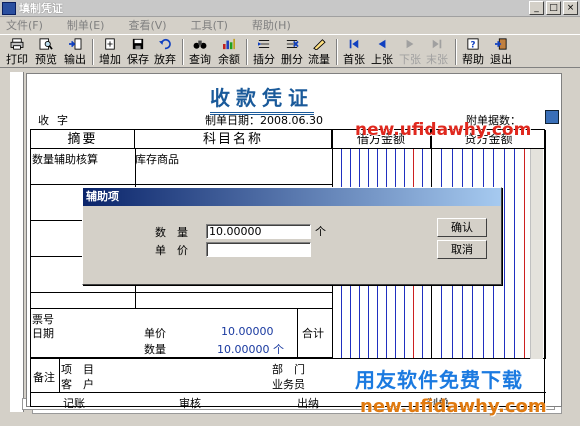 This screenshot has height=426, width=580. What do you see at coordinates (74, 403) in the screenshot?
I see `bookkeeping-label: 记账` at bounding box center [74, 403].